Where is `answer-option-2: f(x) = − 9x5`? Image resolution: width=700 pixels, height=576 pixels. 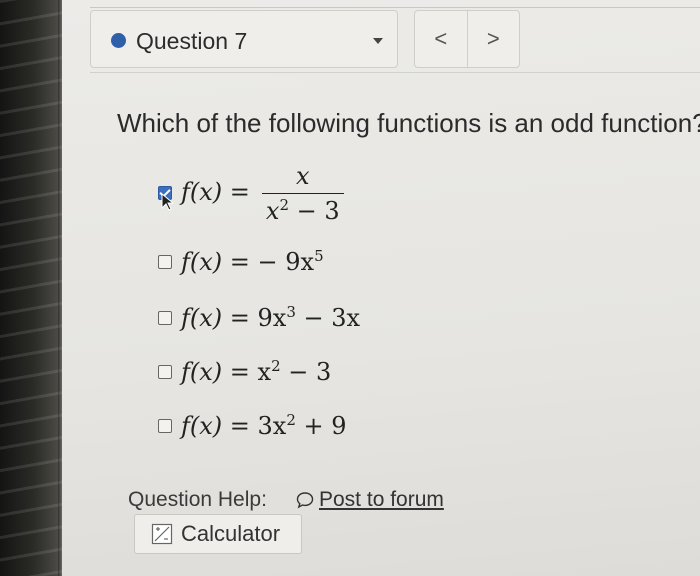
answer-option-2: f(x) = − 9x5 is located at coordinates (241, 262).